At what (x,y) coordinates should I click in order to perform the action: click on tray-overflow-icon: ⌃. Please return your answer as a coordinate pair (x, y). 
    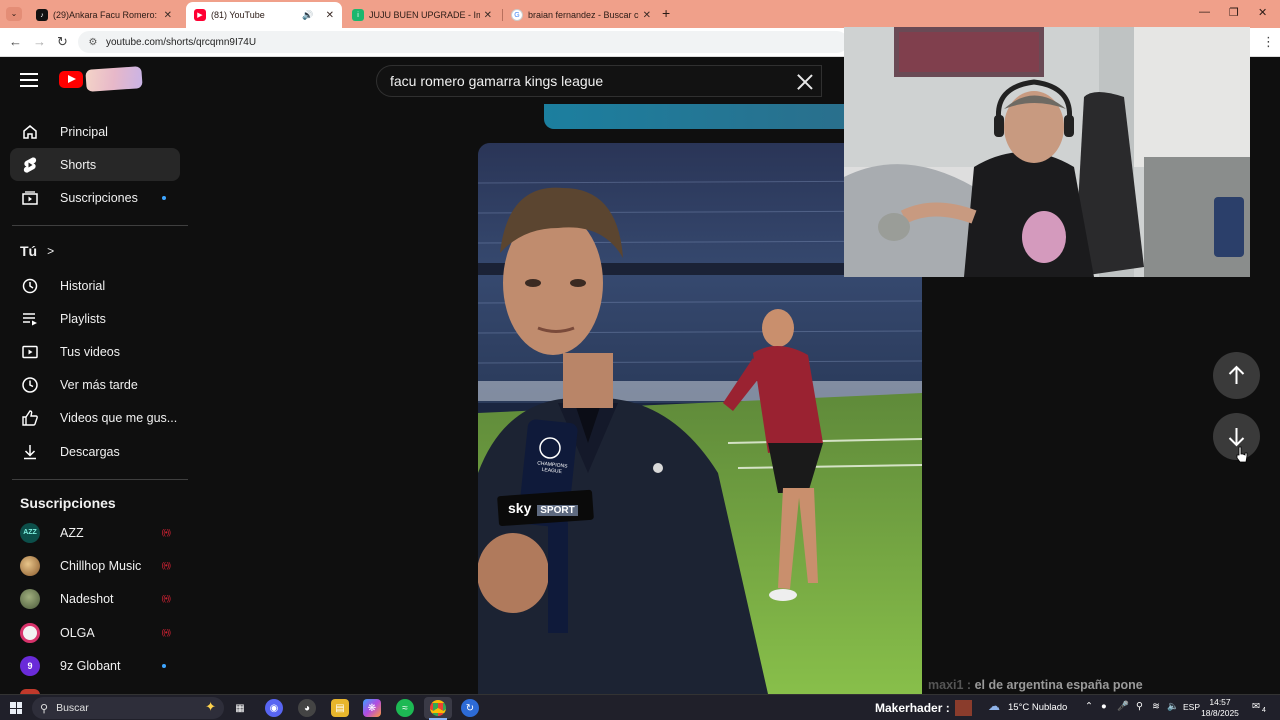
    Looking at the image, I should click on (1089, 706).